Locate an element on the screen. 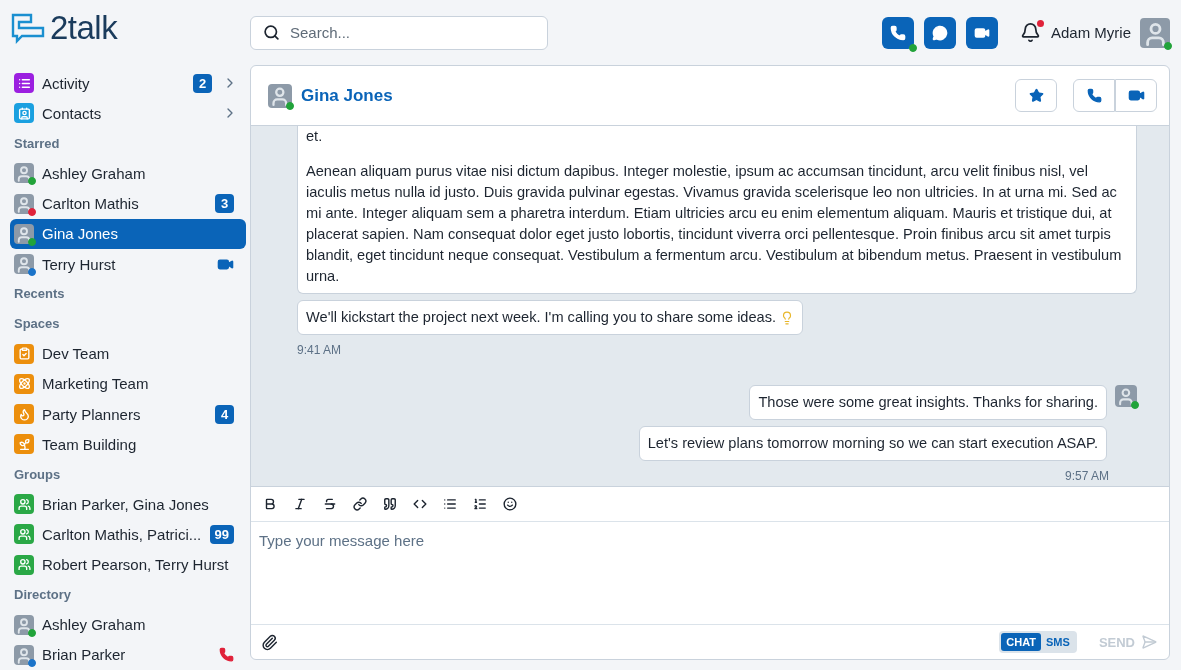 This screenshot has height=670, width=1181. message-bubble: Those were some great insights. Thanks for sharing. is located at coordinates (928, 402).